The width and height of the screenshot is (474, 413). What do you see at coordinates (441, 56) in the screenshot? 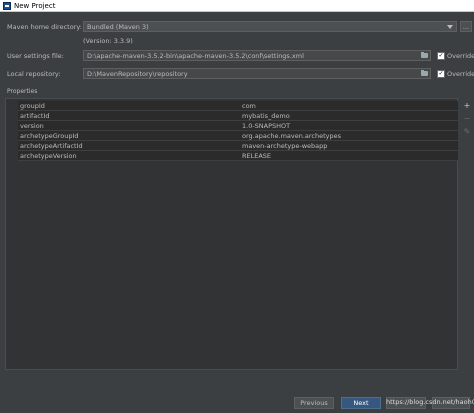
I see `user-settings-override-checkbox: ✓` at bounding box center [441, 56].